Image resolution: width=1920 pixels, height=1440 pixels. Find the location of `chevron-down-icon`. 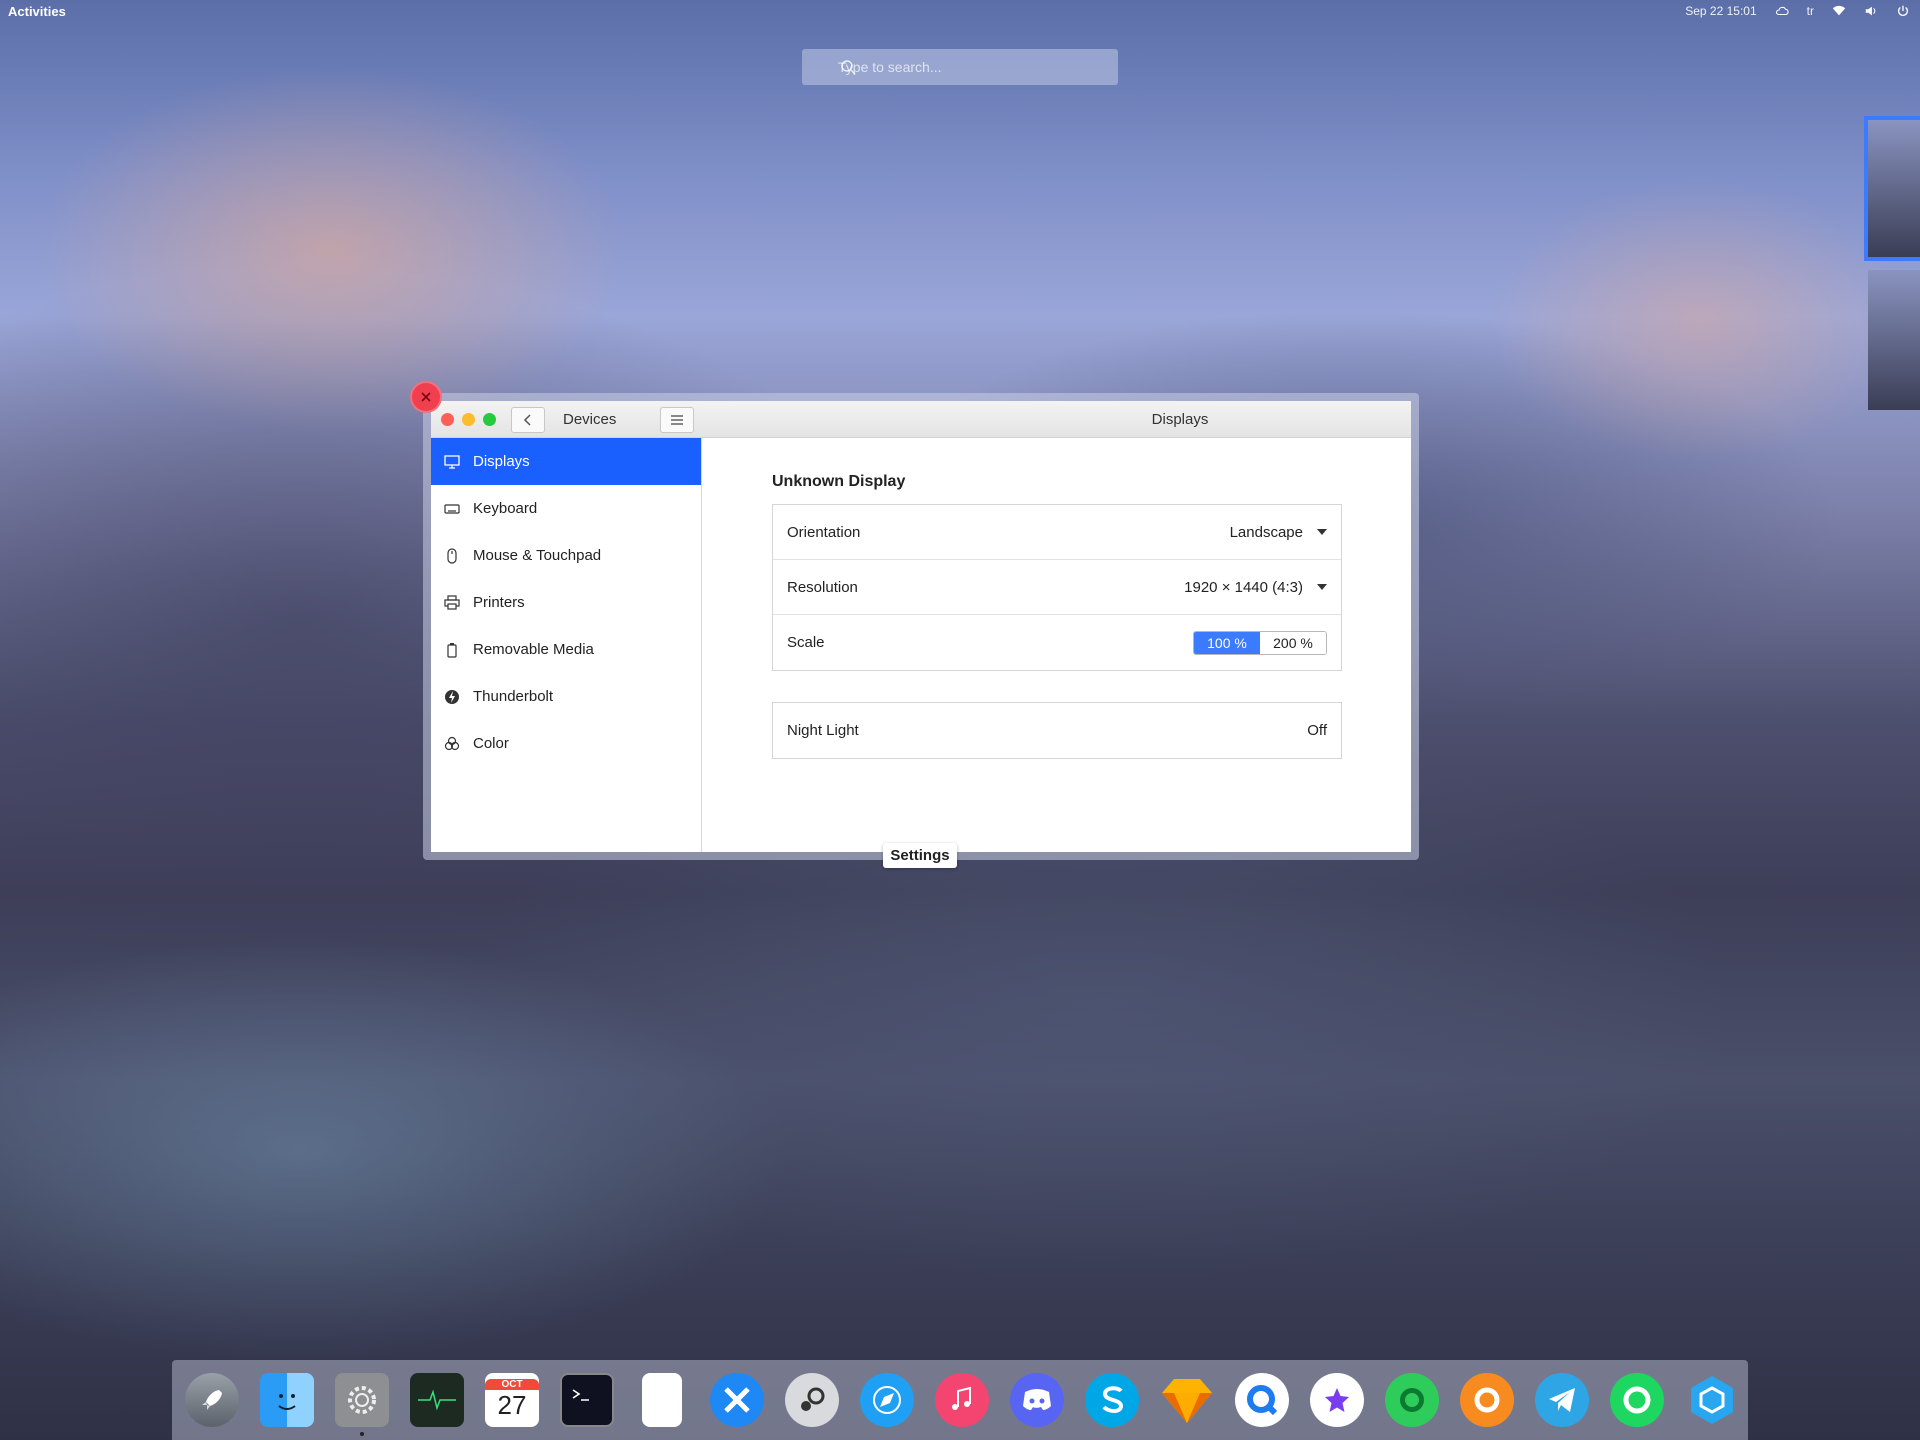

chevron-down-icon is located at coordinates (1322, 587).